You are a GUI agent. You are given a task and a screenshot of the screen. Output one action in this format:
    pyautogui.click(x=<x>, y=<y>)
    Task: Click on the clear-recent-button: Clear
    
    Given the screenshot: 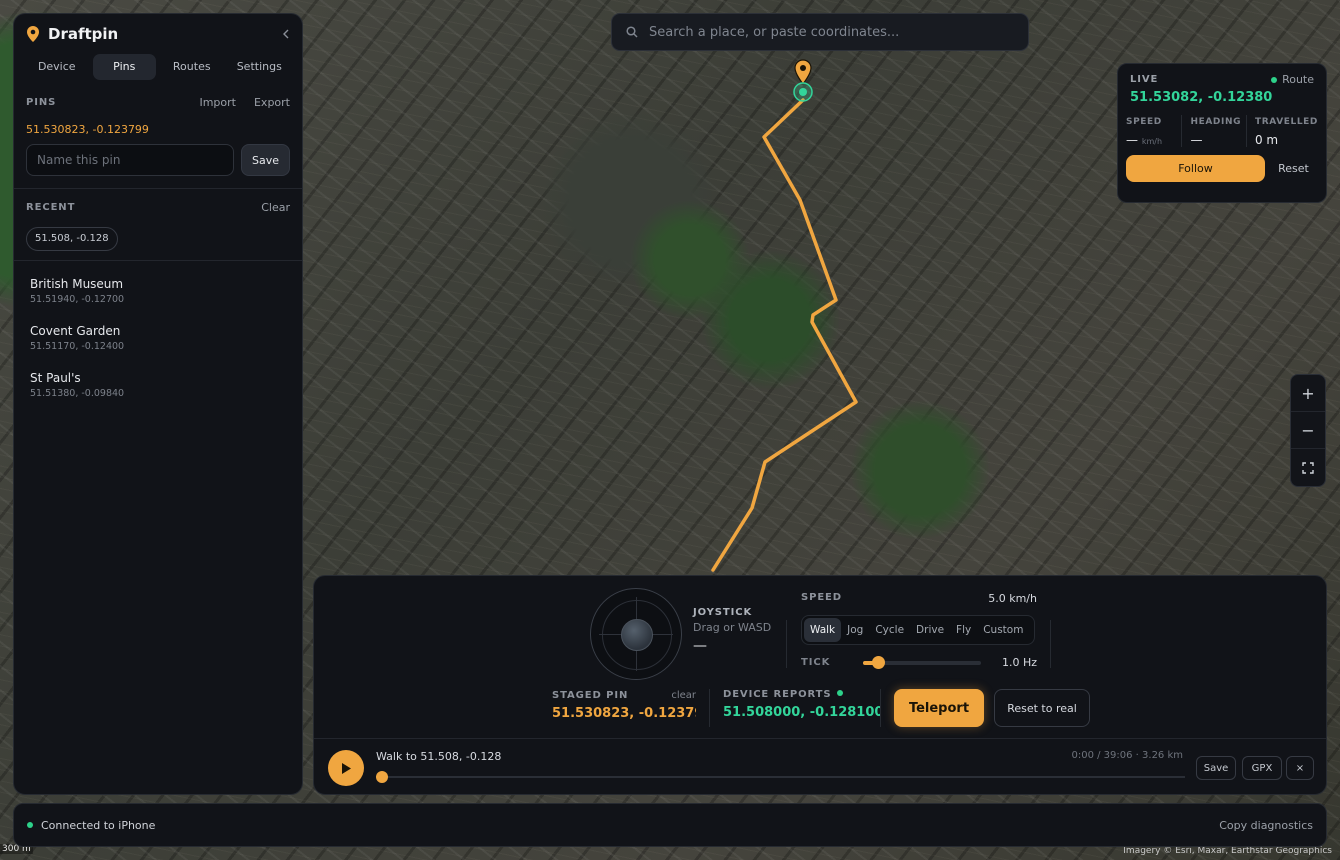 What is the action you would take?
    pyautogui.click(x=275, y=207)
    